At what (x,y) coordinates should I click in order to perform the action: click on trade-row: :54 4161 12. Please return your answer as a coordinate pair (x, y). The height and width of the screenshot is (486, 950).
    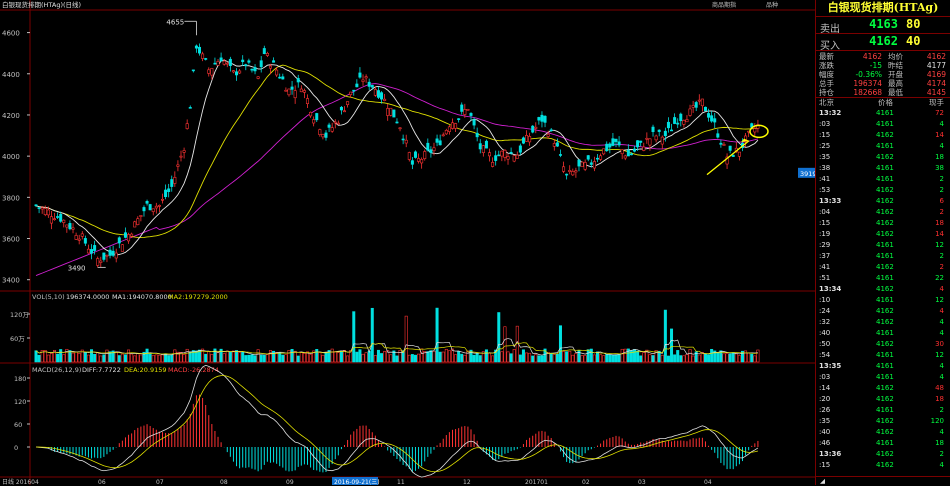
    Looking at the image, I should click on (883, 355).